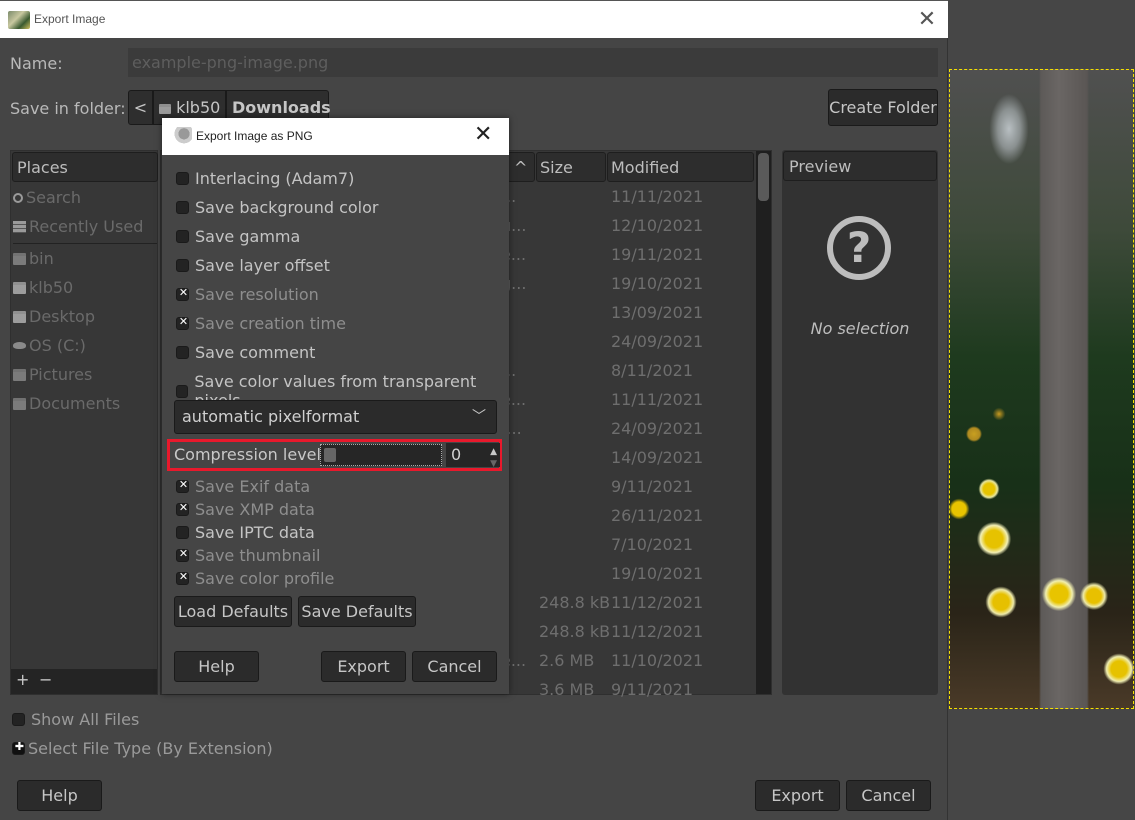  Describe the element at coordinates (142, 748) in the screenshot. I see `select-file-type-expander: Select File Type (By Extension)` at that location.